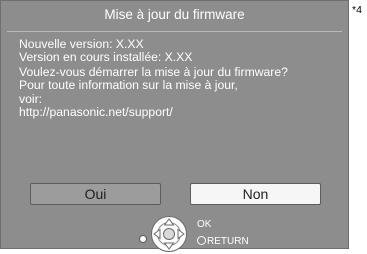 The height and width of the screenshot is (254, 367). What do you see at coordinates (174, 14) in the screenshot?
I see `dialog-title: Mise à jour du firmware` at bounding box center [174, 14].